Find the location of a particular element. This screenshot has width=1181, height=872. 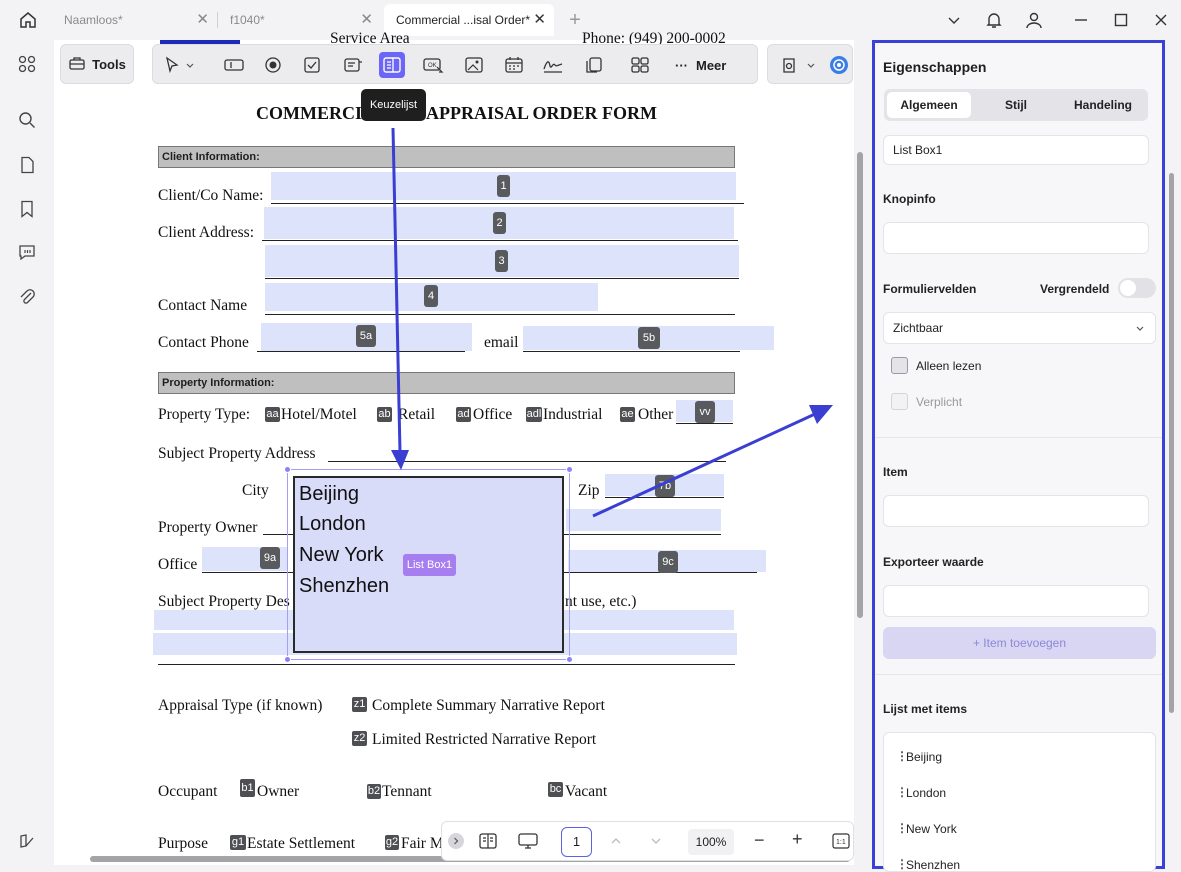

date-field-icon is located at coordinates (514, 65).